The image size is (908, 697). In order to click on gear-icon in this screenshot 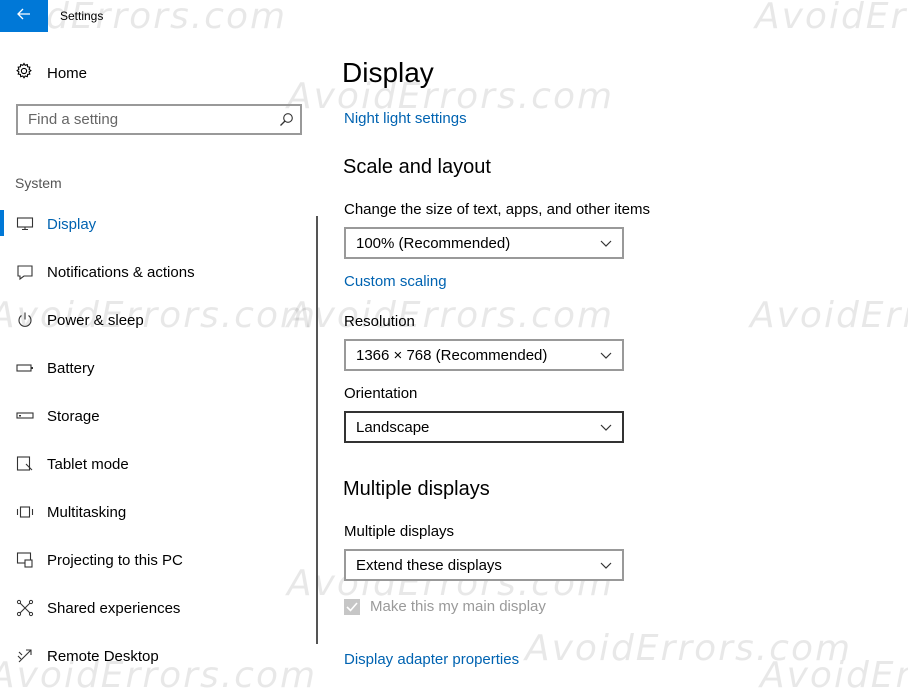, I will do `click(24, 73)`.